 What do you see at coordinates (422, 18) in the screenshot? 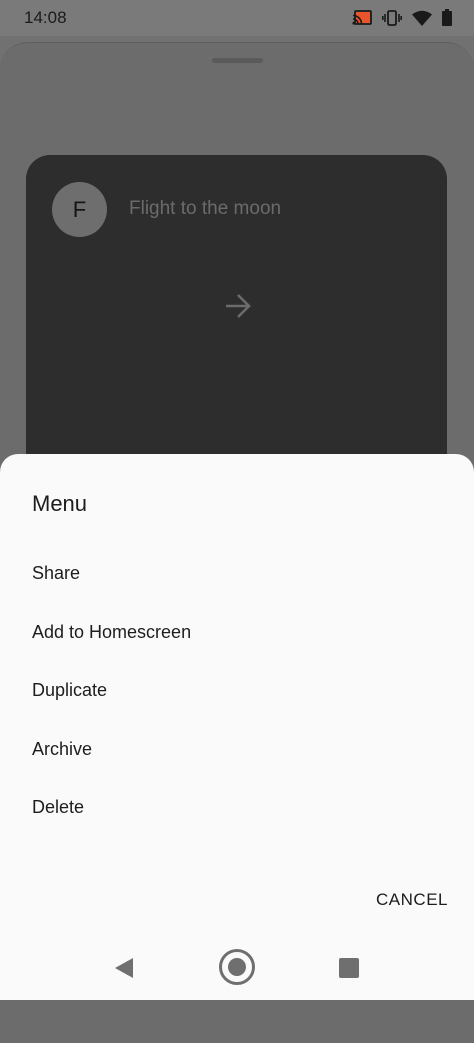
I see `wifi-icon` at bounding box center [422, 18].